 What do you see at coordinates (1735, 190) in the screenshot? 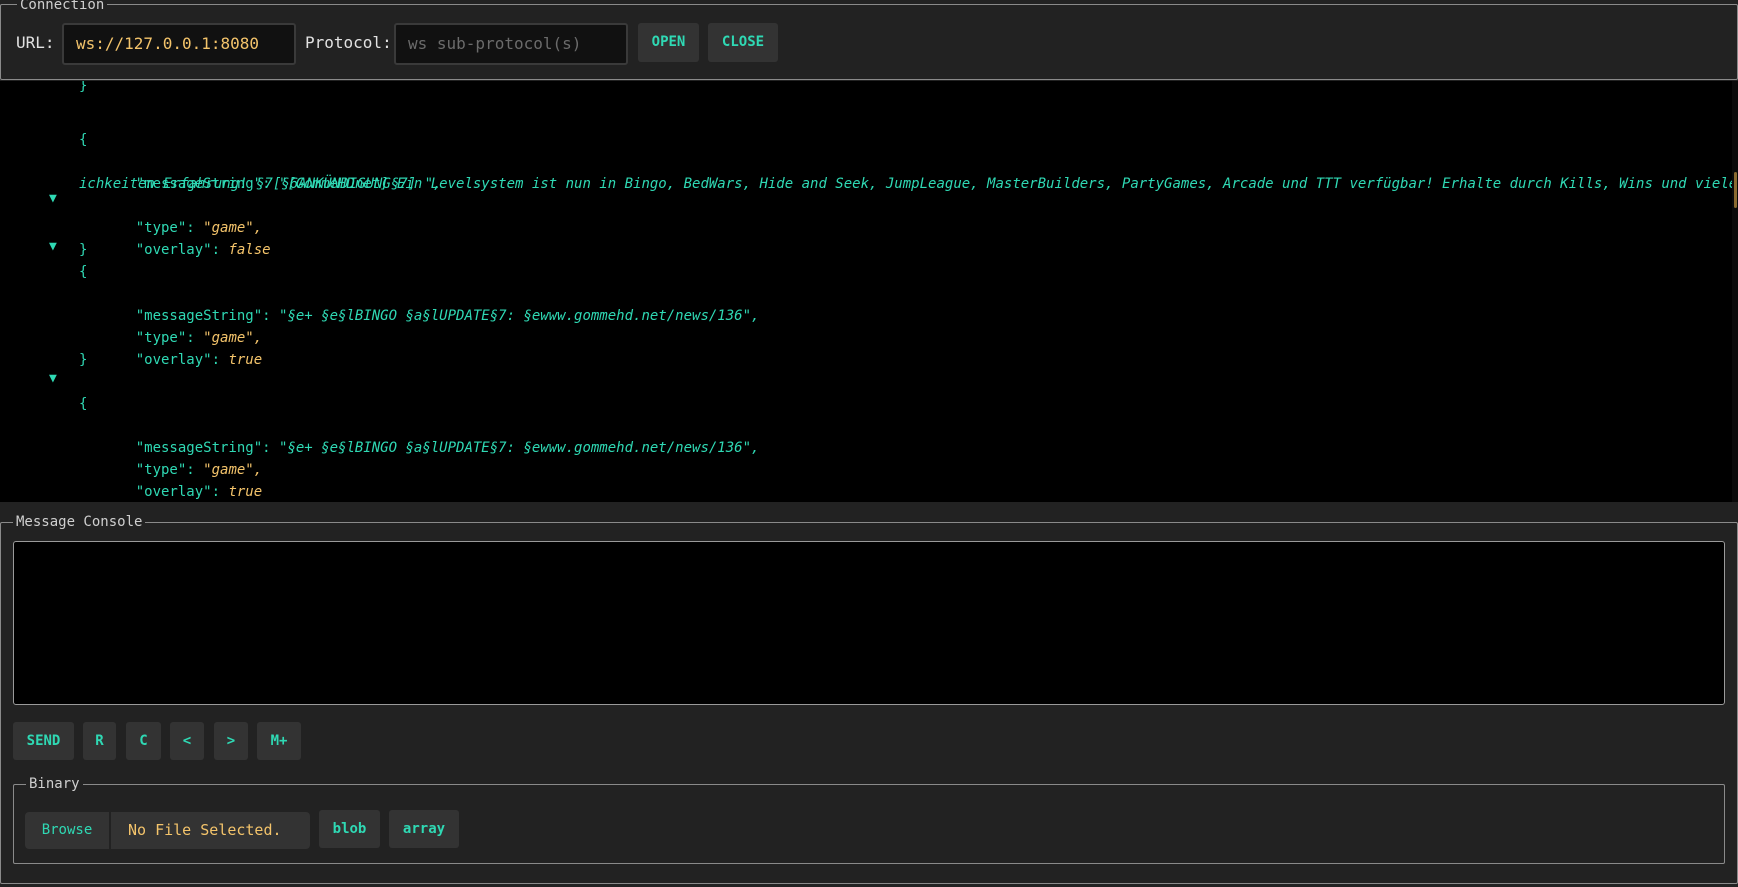
I see `log-scrollbar-thumb` at bounding box center [1735, 190].